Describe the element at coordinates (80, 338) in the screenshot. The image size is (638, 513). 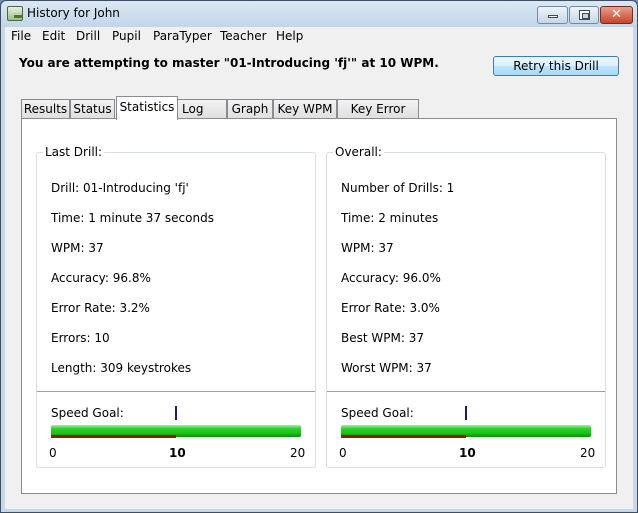
I see `last-drill-errors: Errors: 10` at that location.